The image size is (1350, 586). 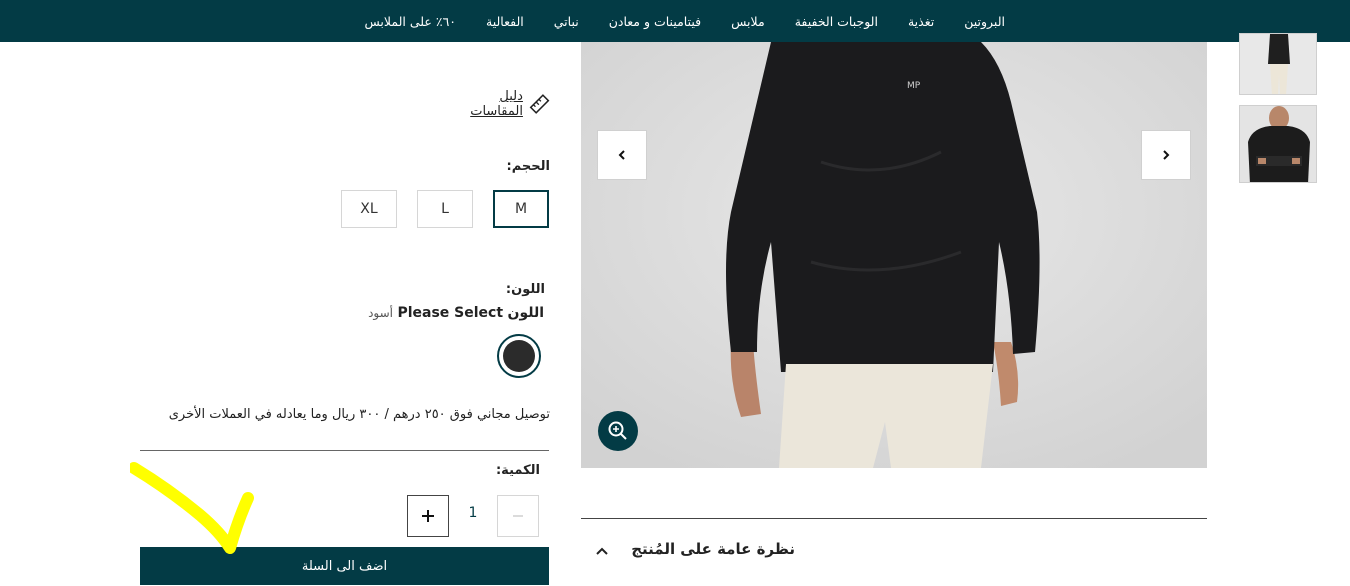 What do you see at coordinates (921, 21) in the screenshot?
I see `nav-item-nutrition: تغذية` at bounding box center [921, 21].